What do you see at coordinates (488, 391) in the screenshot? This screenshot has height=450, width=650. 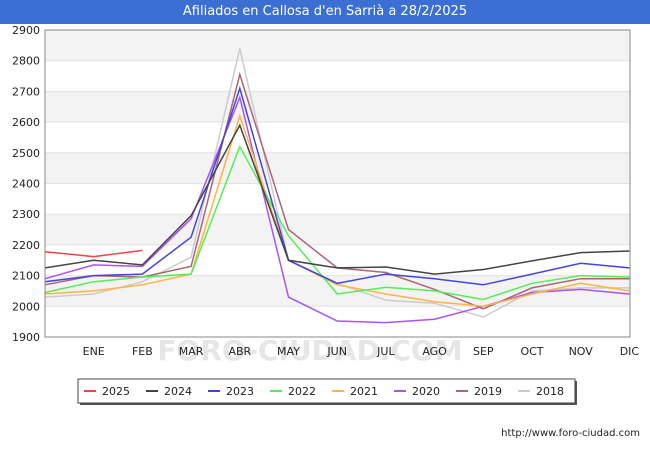 I see `legend-label: 2019` at bounding box center [488, 391].